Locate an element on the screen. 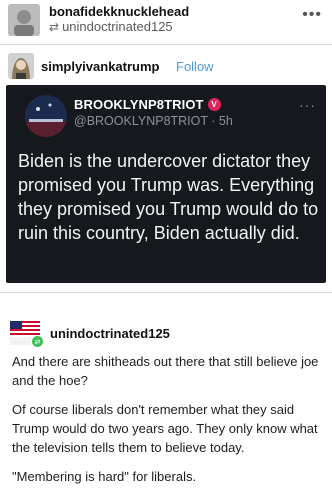  tweet-author: BROOKLYNP8TRIOT V is located at coordinates (147, 104).